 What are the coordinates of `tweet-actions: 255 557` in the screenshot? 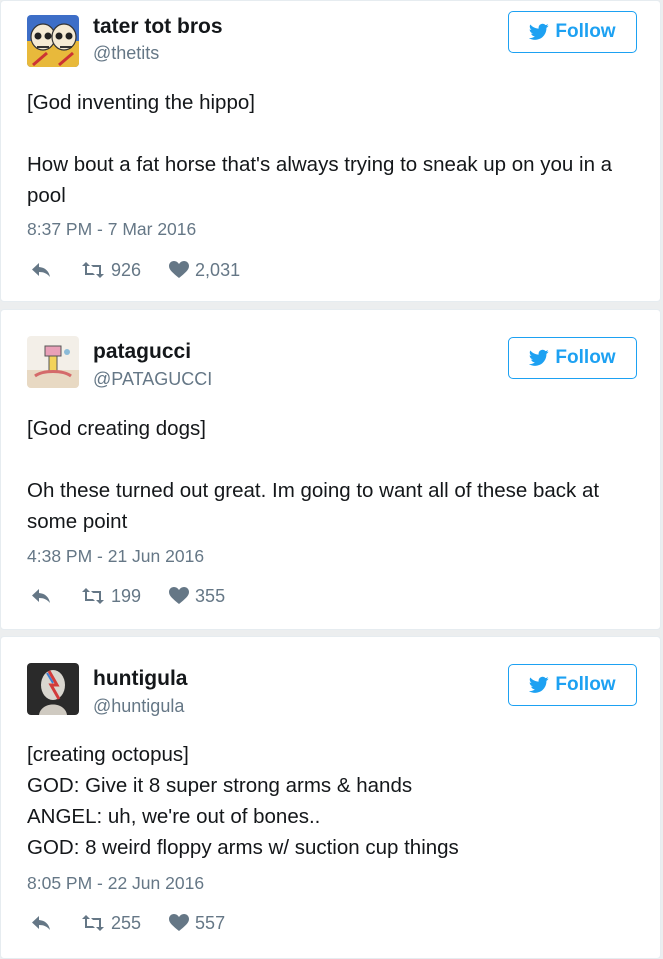 It's located at (128, 923).